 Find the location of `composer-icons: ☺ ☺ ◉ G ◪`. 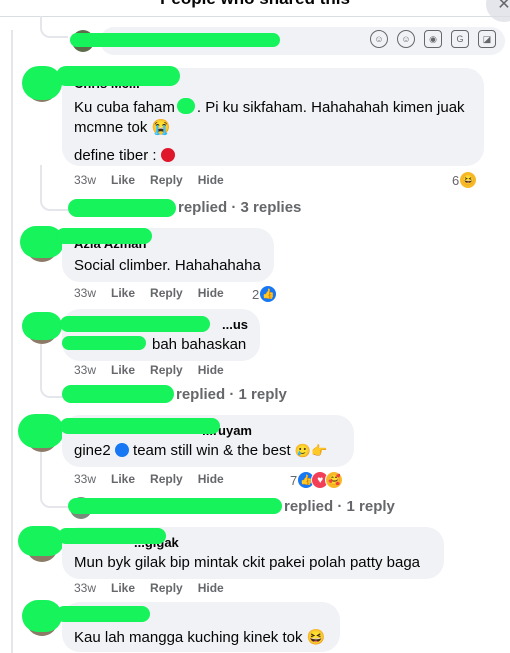

composer-icons: ☺ ☺ ◉ G ◪ is located at coordinates (433, 39).